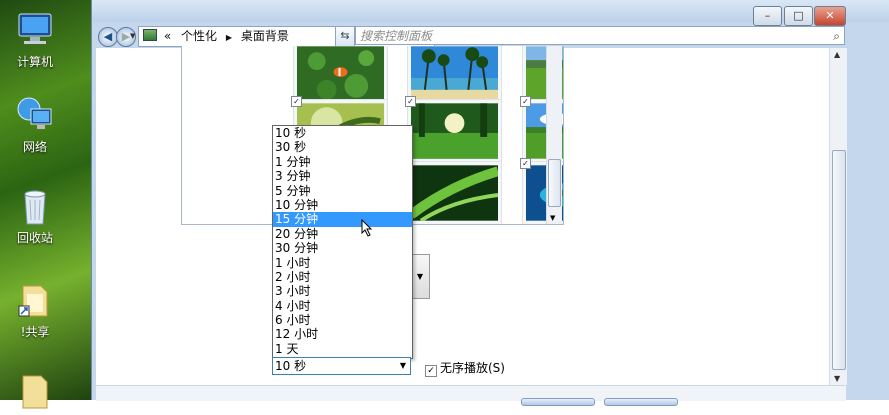 Image resolution: width=889 pixels, height=415 pixels. I want to click on shuffle-checkbox: ✓ 无序播放(S), so click(465, 368).